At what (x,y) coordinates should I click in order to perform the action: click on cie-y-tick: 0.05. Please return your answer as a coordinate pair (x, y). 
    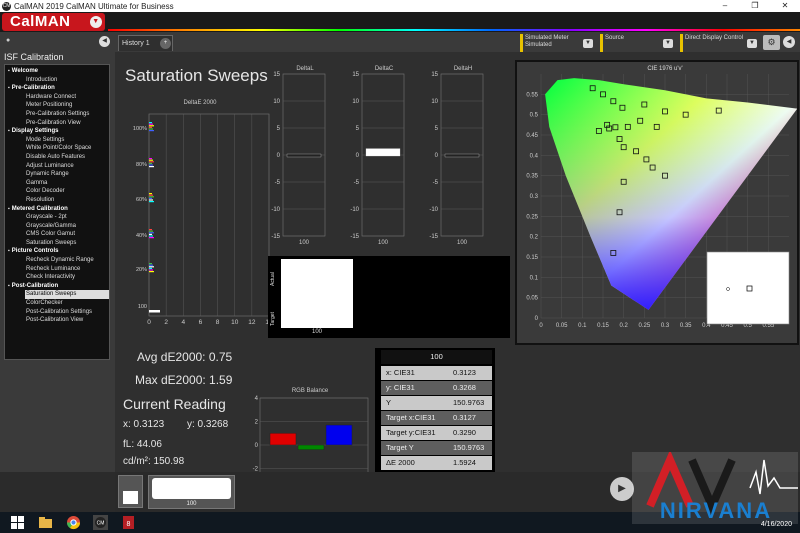
    Looking at the image, I should click on (532, 299).